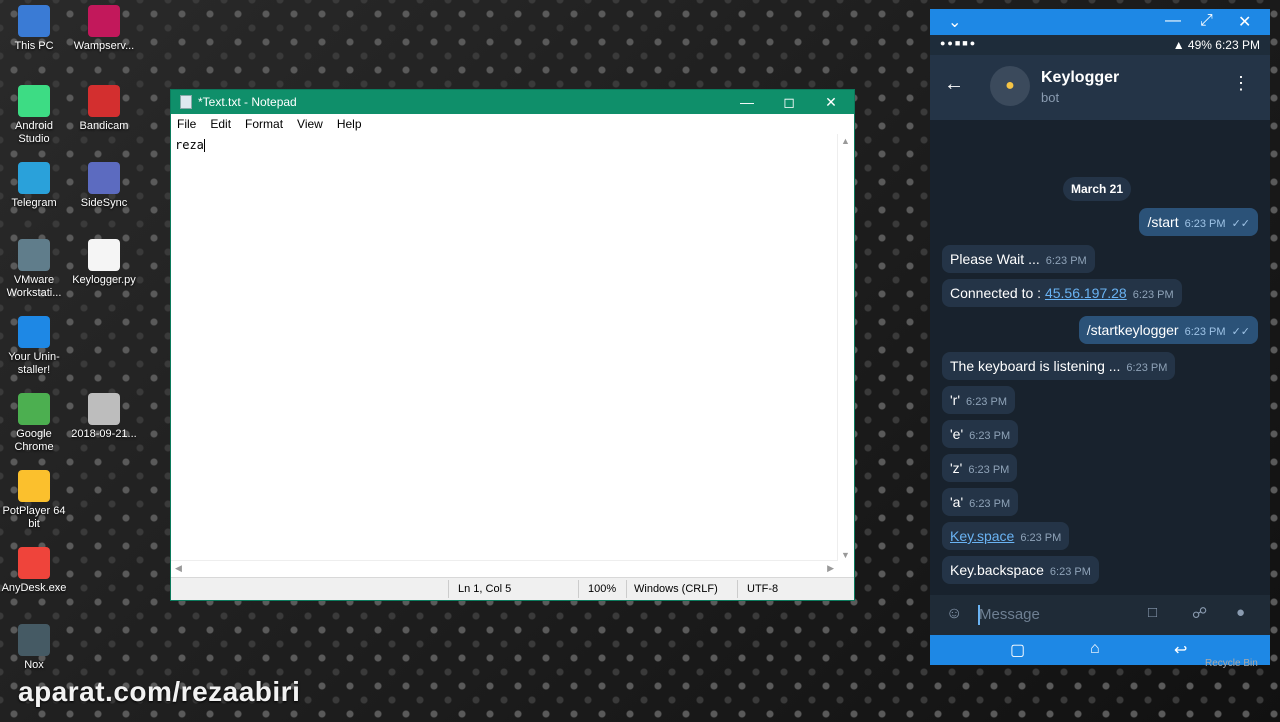 This screenshot has width=1280, height=722. What do you see at coordinates (956, 468) in the screenshot?
I see `message-text: 'z'` at bounding box center [956, 468].